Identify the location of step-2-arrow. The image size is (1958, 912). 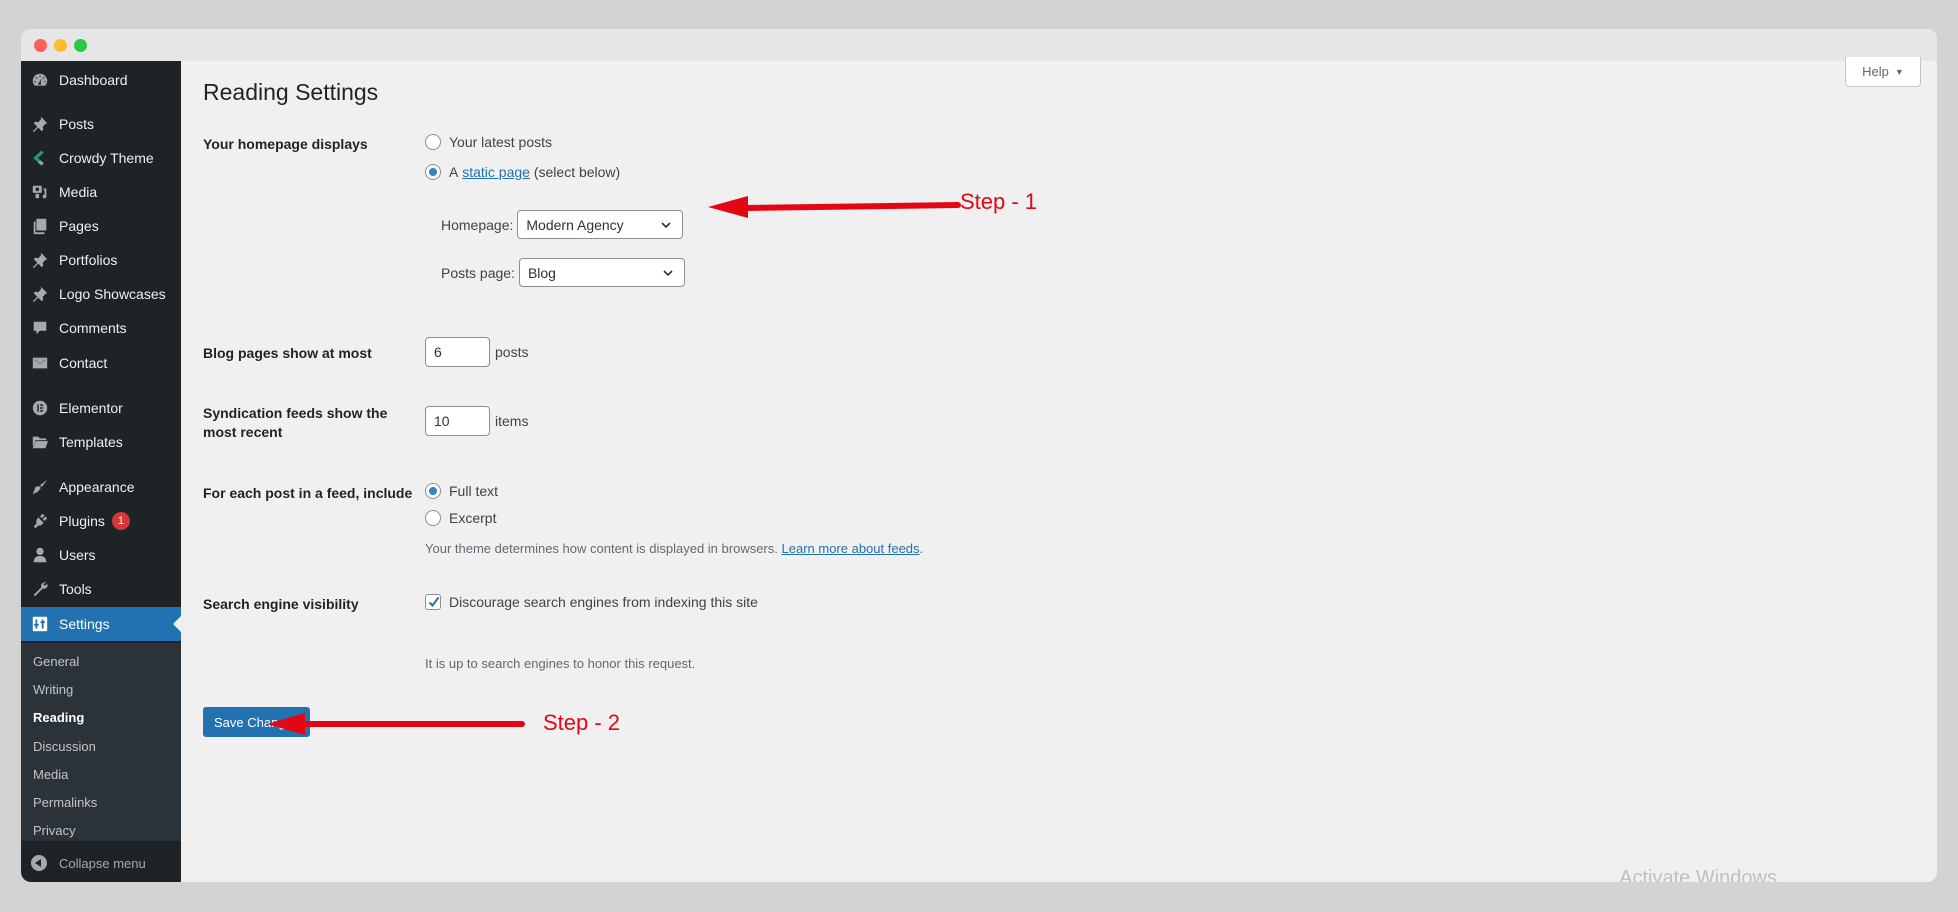
(396, 724).